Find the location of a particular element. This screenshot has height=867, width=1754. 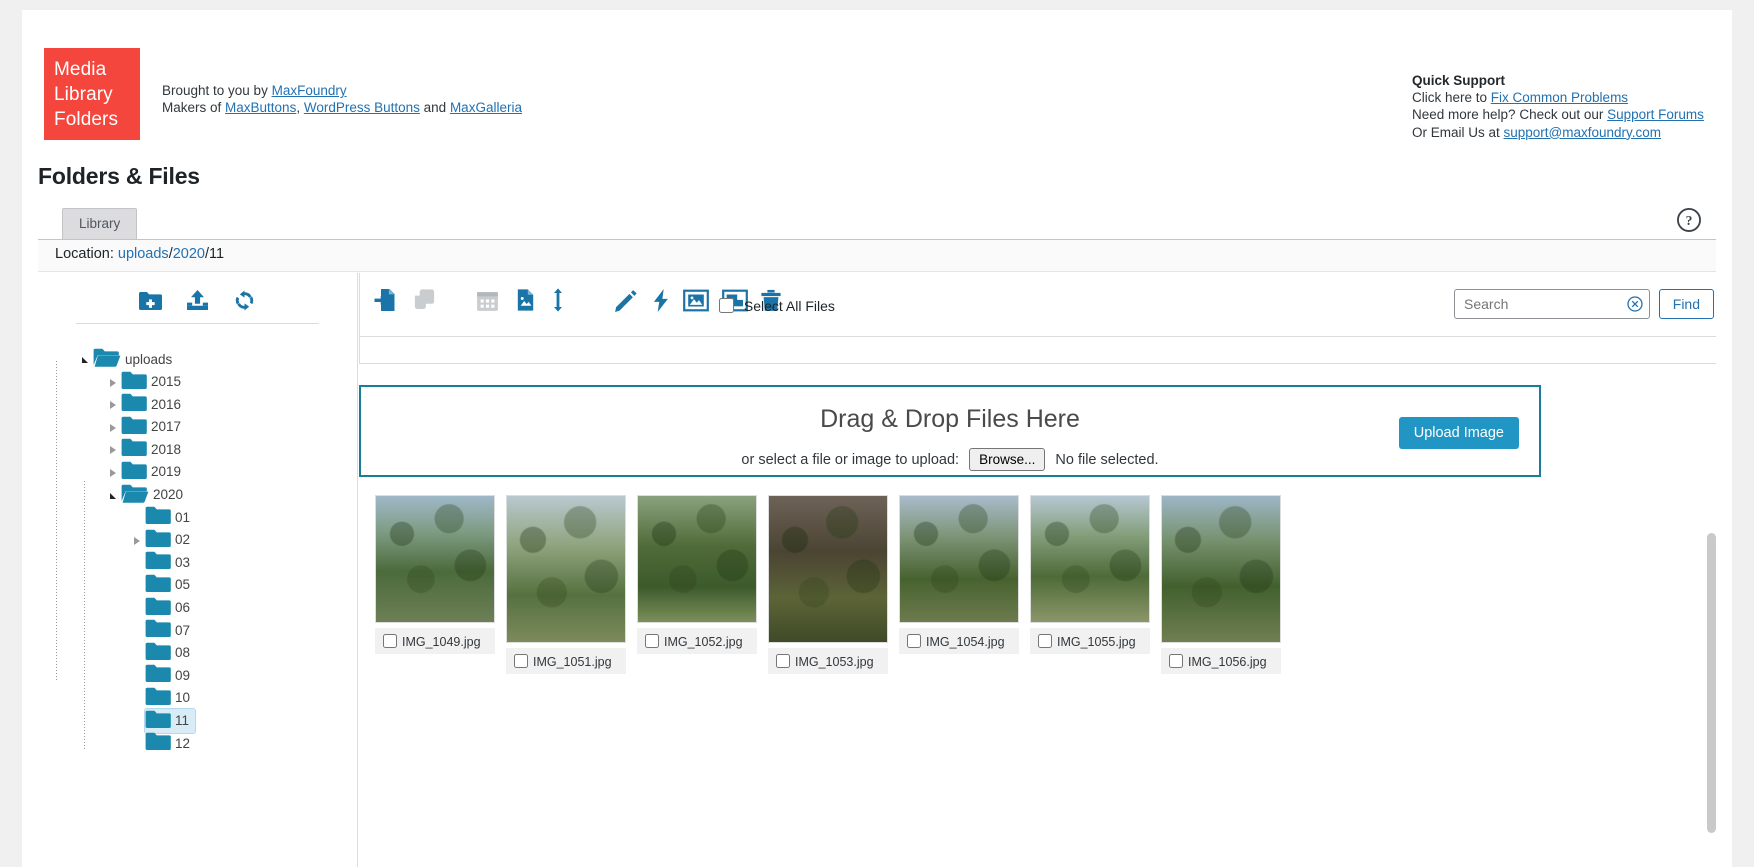

maxfoundry-link: MaxFoundry is located at coordinates (309, 90).